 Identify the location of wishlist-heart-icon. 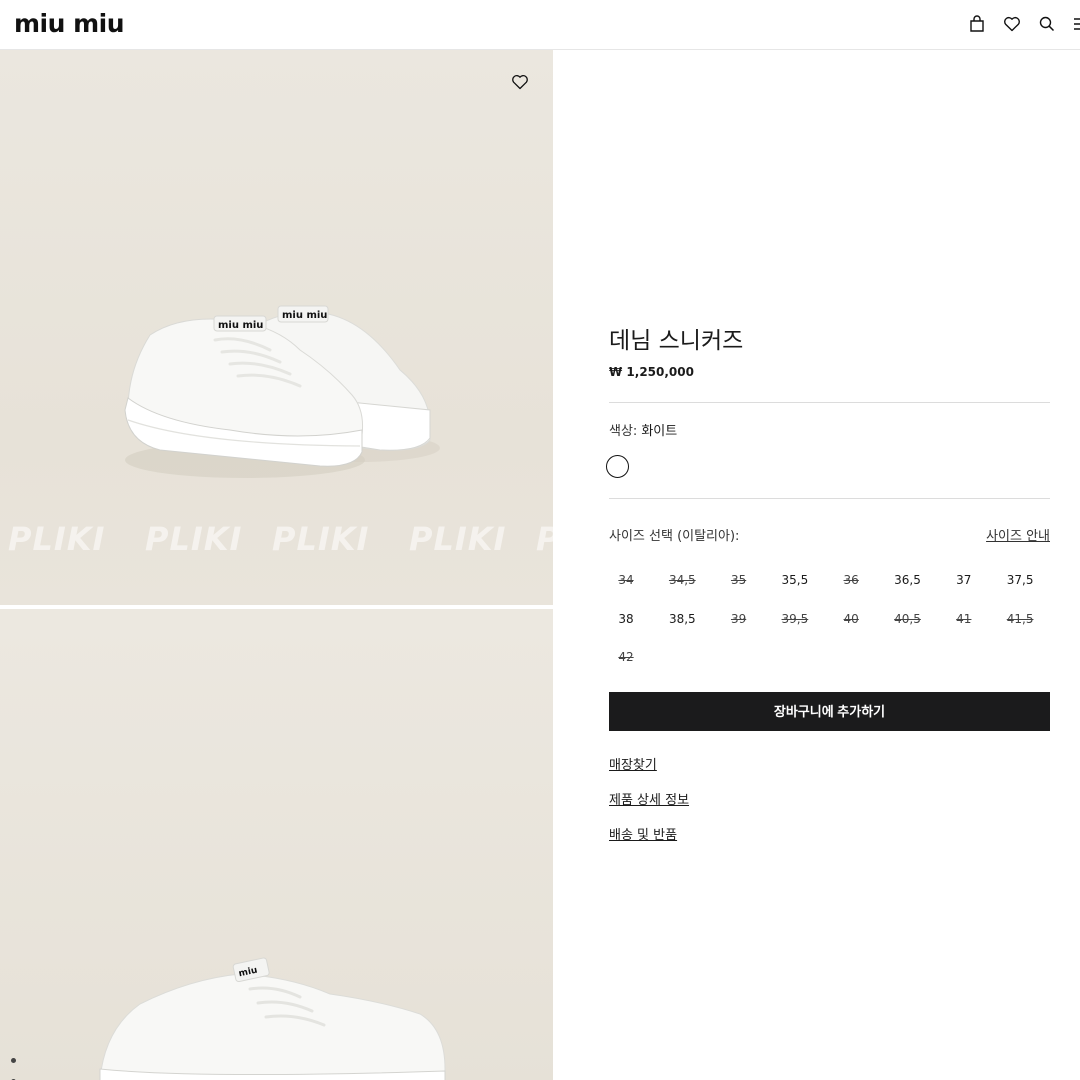
(520, 82).